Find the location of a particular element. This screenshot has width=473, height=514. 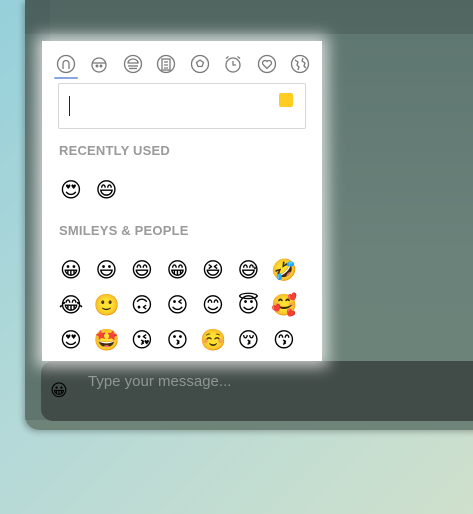

tab-food is located at coordinates (133, 64).